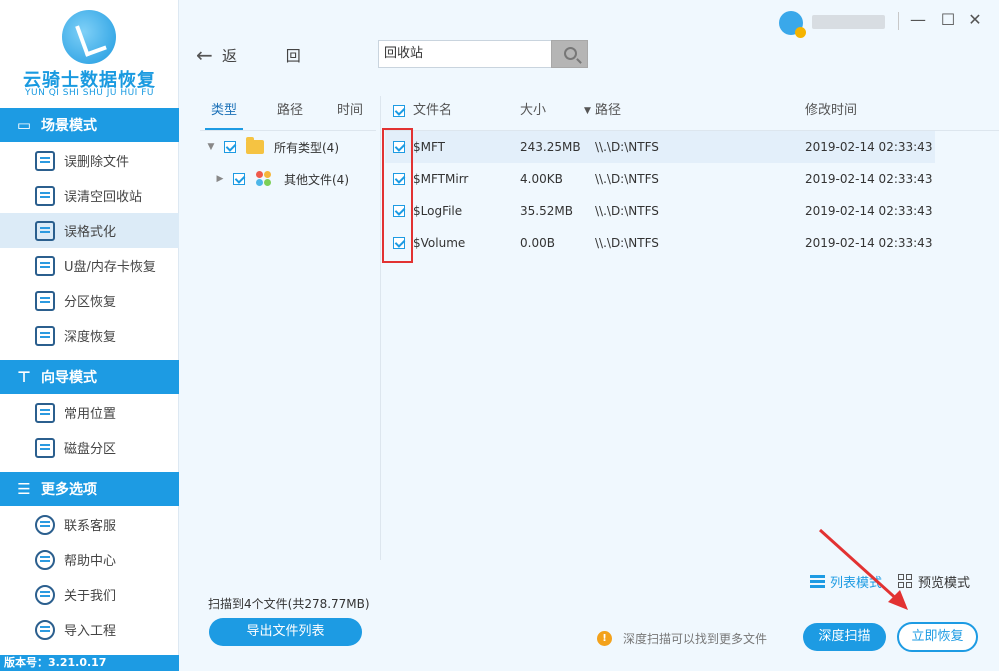  I want to click on support-icon, so click(45, 524).